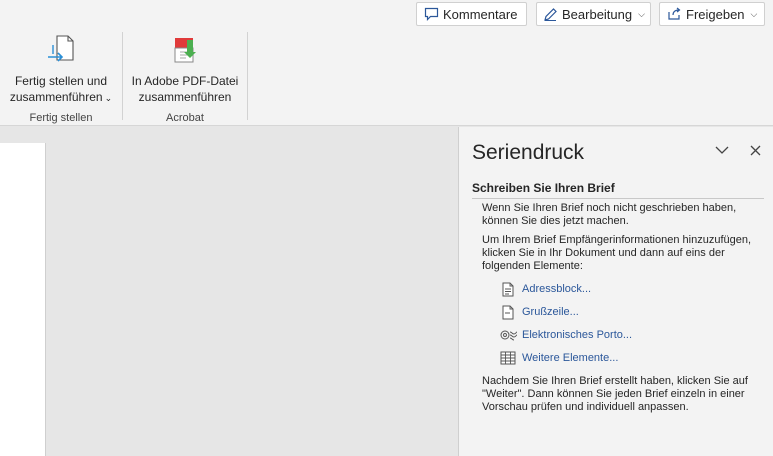 This screenshot has height=456, width=773. I want to click on group-divider, so click(247, 76).